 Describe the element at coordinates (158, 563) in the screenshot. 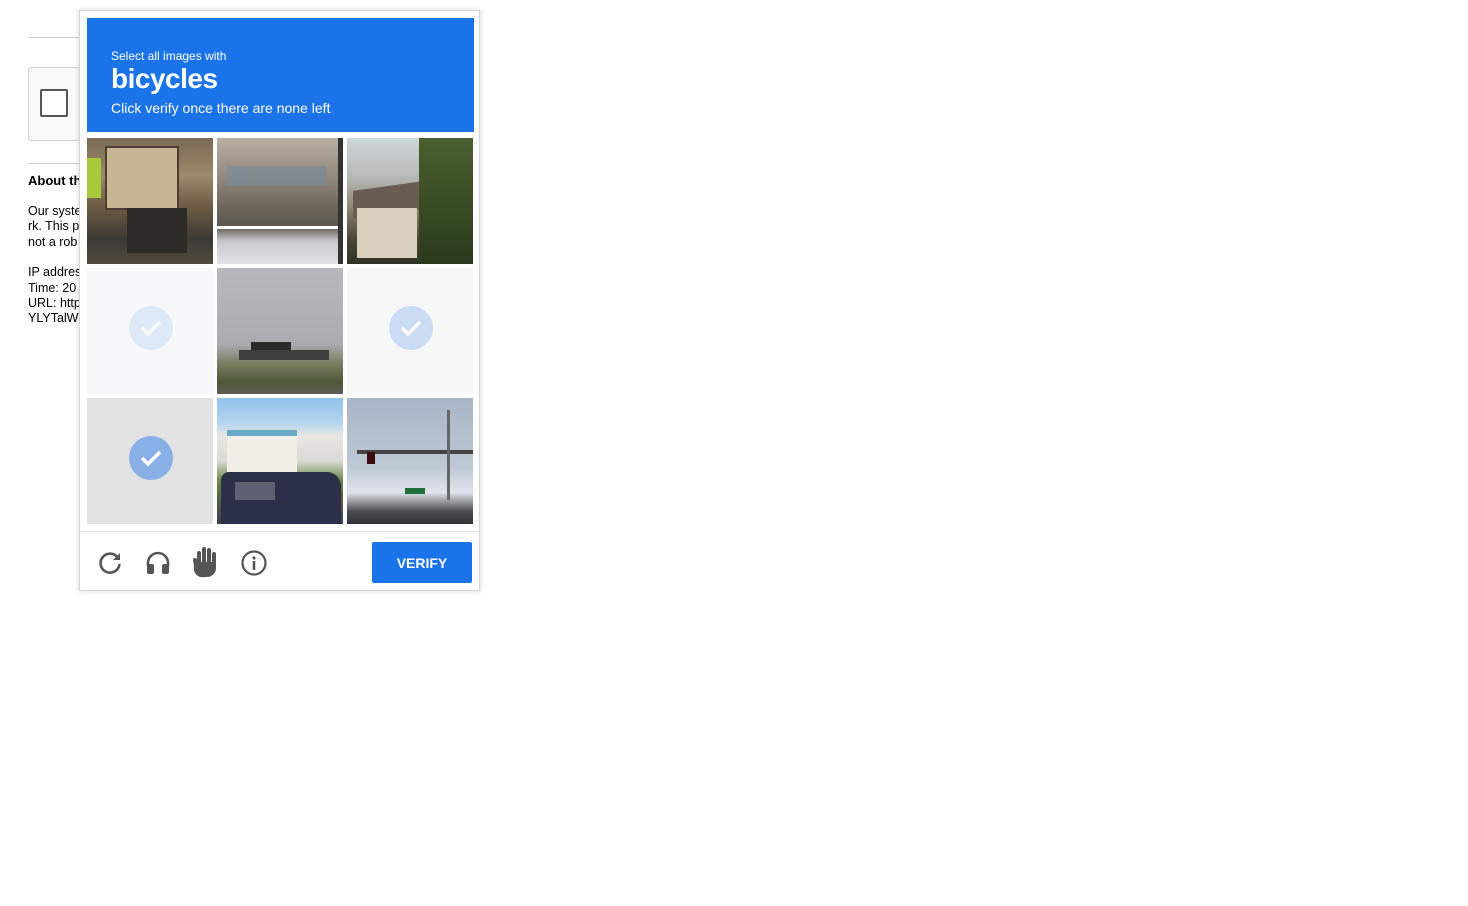

I see `headphones-icon` at that location.